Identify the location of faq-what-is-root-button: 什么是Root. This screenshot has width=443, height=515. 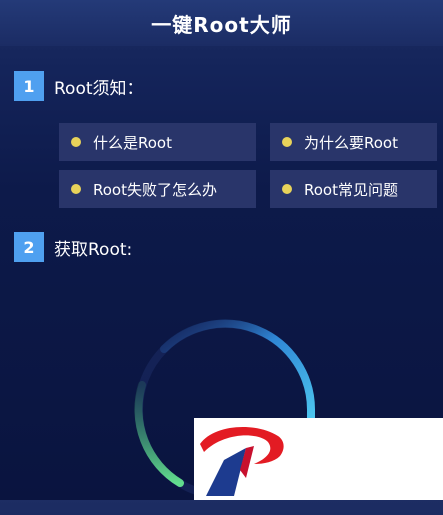
(157, 142).